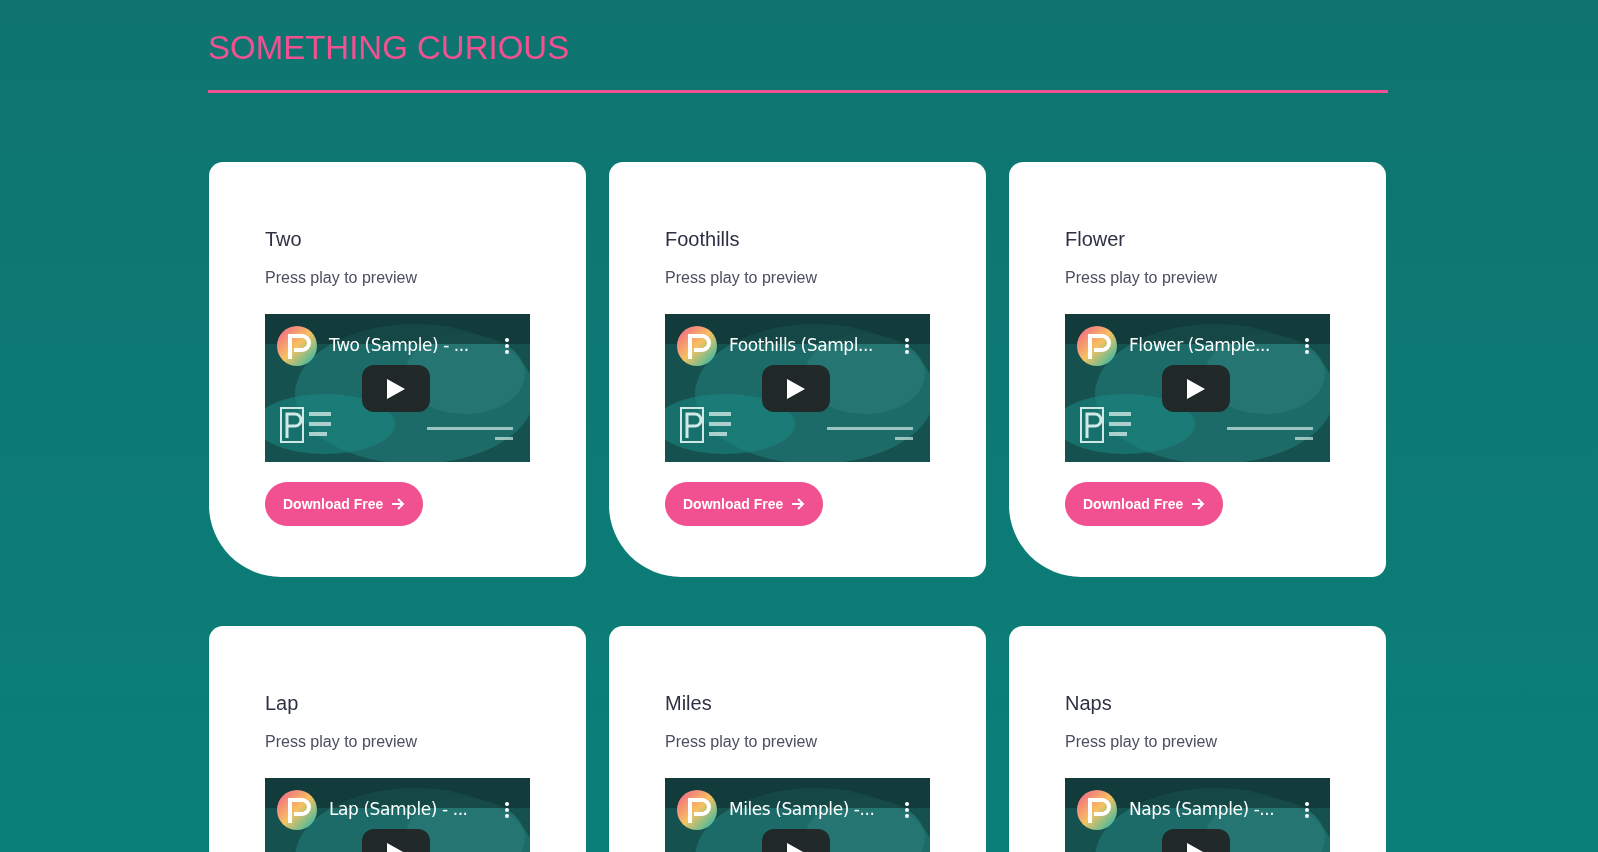 The image size is (1598, 852). What do you see at coordinates (703, 239) in the screenshot?
I see `track-title: Foothills` at bounding box center [703, 239].